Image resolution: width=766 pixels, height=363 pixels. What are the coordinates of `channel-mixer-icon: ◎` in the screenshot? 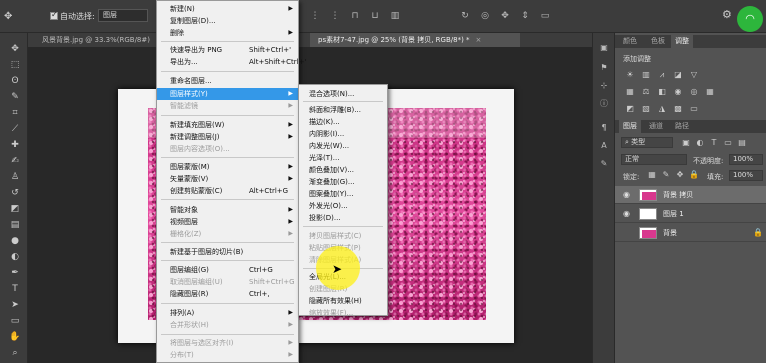 It's located at (694, 92).